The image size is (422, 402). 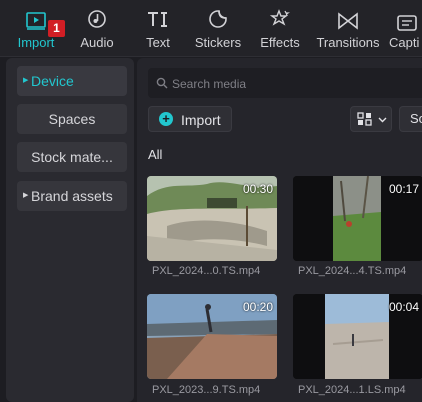 I want to click on sidebar-item-spaces: Spaces, so click(x=72, y=119).